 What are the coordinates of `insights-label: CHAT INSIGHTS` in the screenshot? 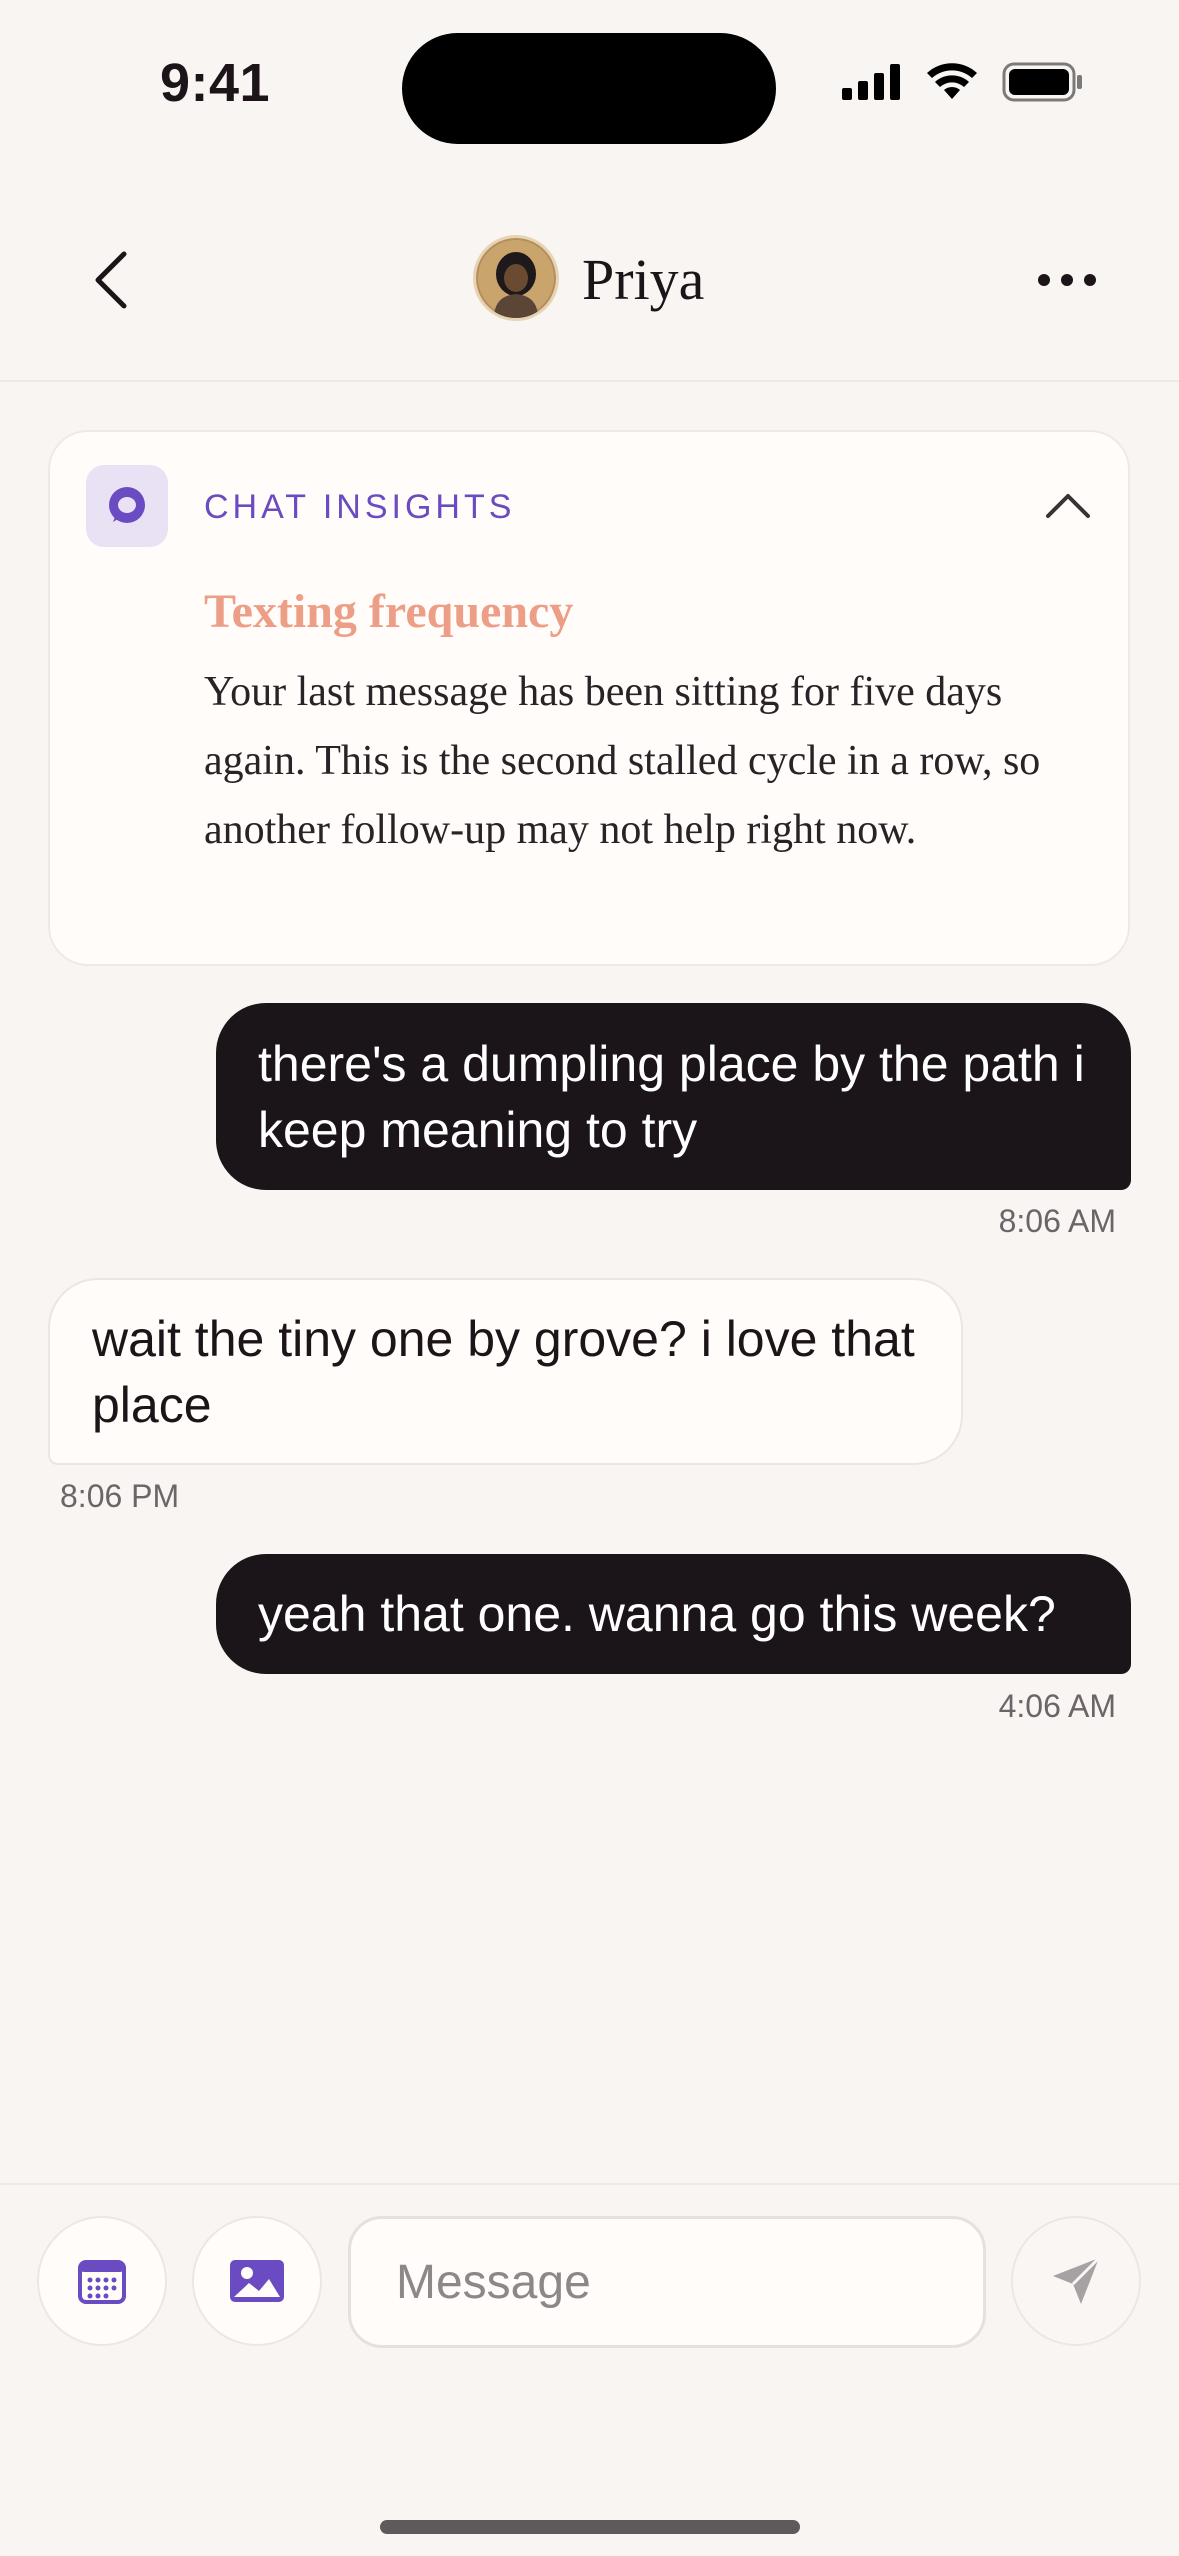 It's located at (360, 507).